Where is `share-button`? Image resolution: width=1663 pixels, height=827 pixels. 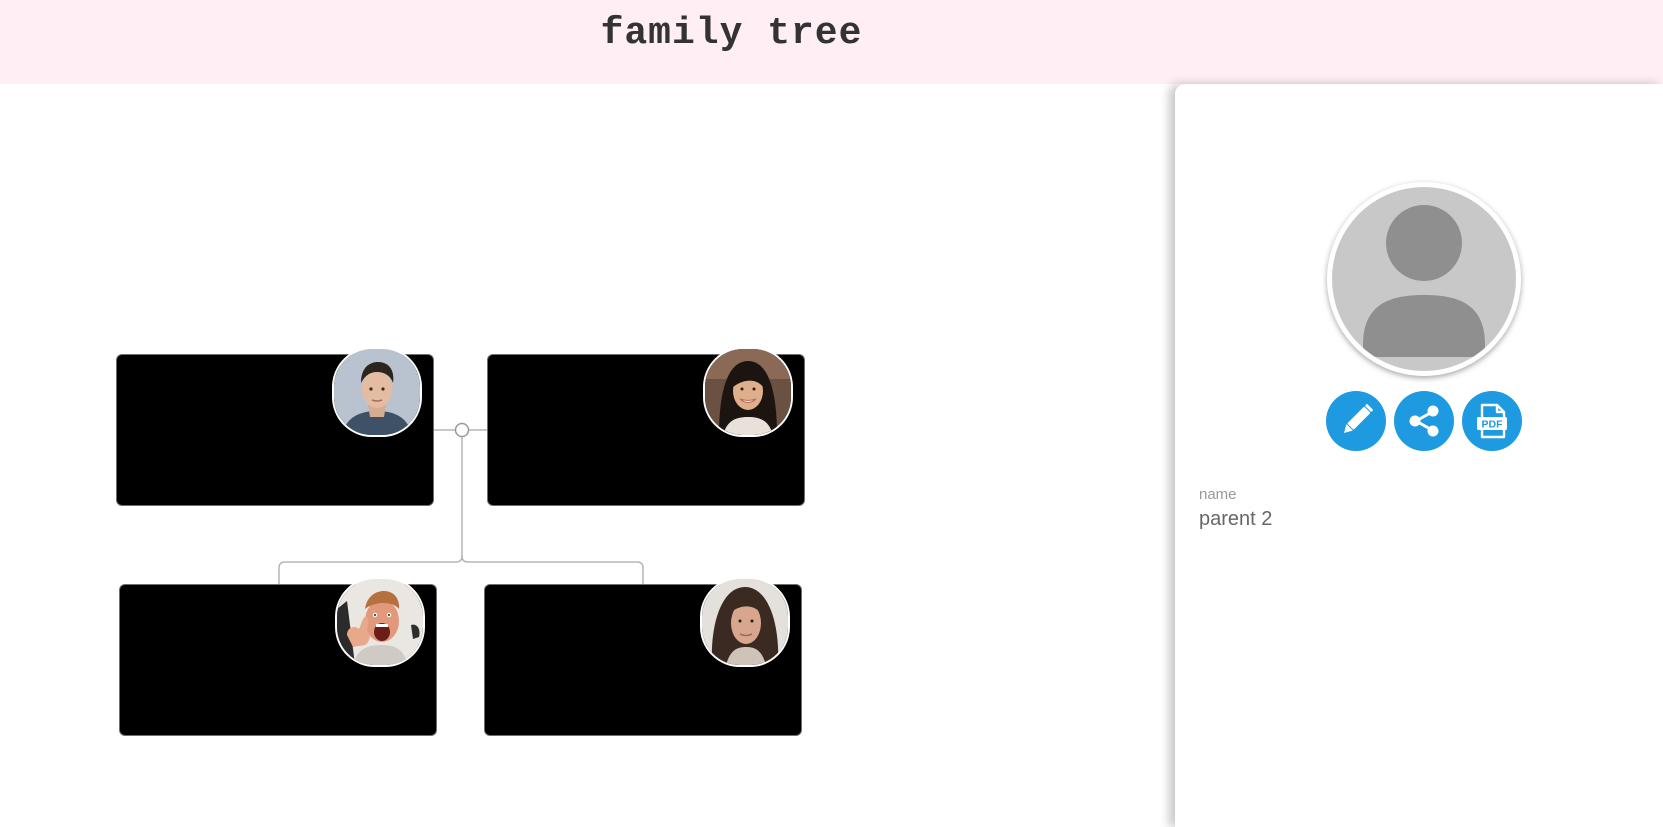 share-button is located at coordinates (1424, 421).